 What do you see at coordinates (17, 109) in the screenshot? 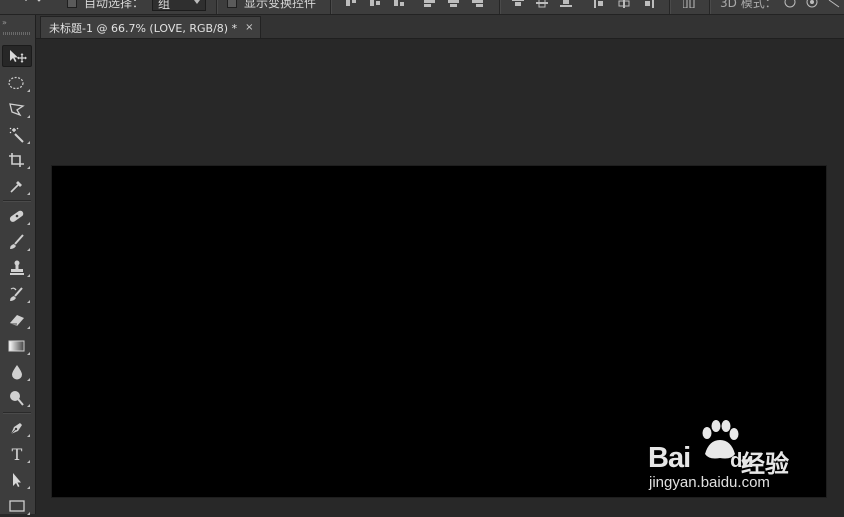
I see `polygonal-lasso-tool-icon` at bounding box center [17, 109].